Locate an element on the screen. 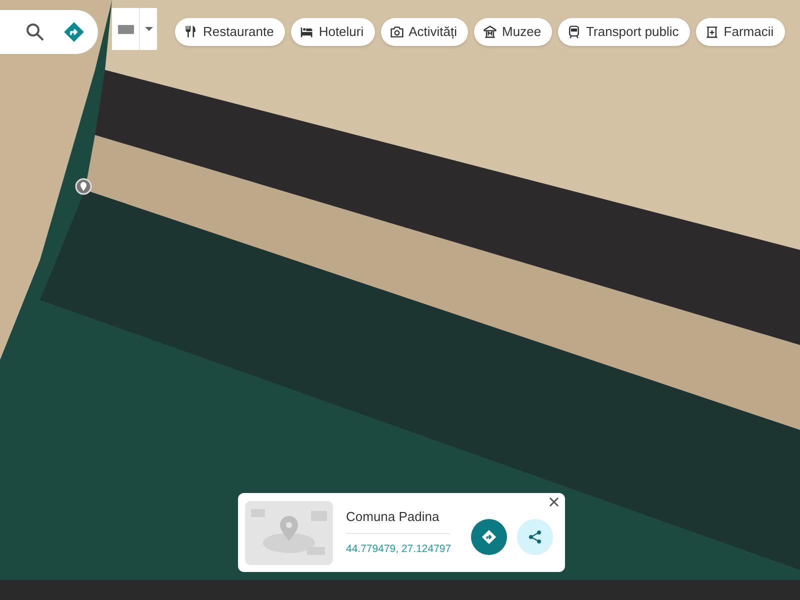 This screenshot has width=800, height=600. category-chip: Hoteluri is located at coordinates (332, 32).